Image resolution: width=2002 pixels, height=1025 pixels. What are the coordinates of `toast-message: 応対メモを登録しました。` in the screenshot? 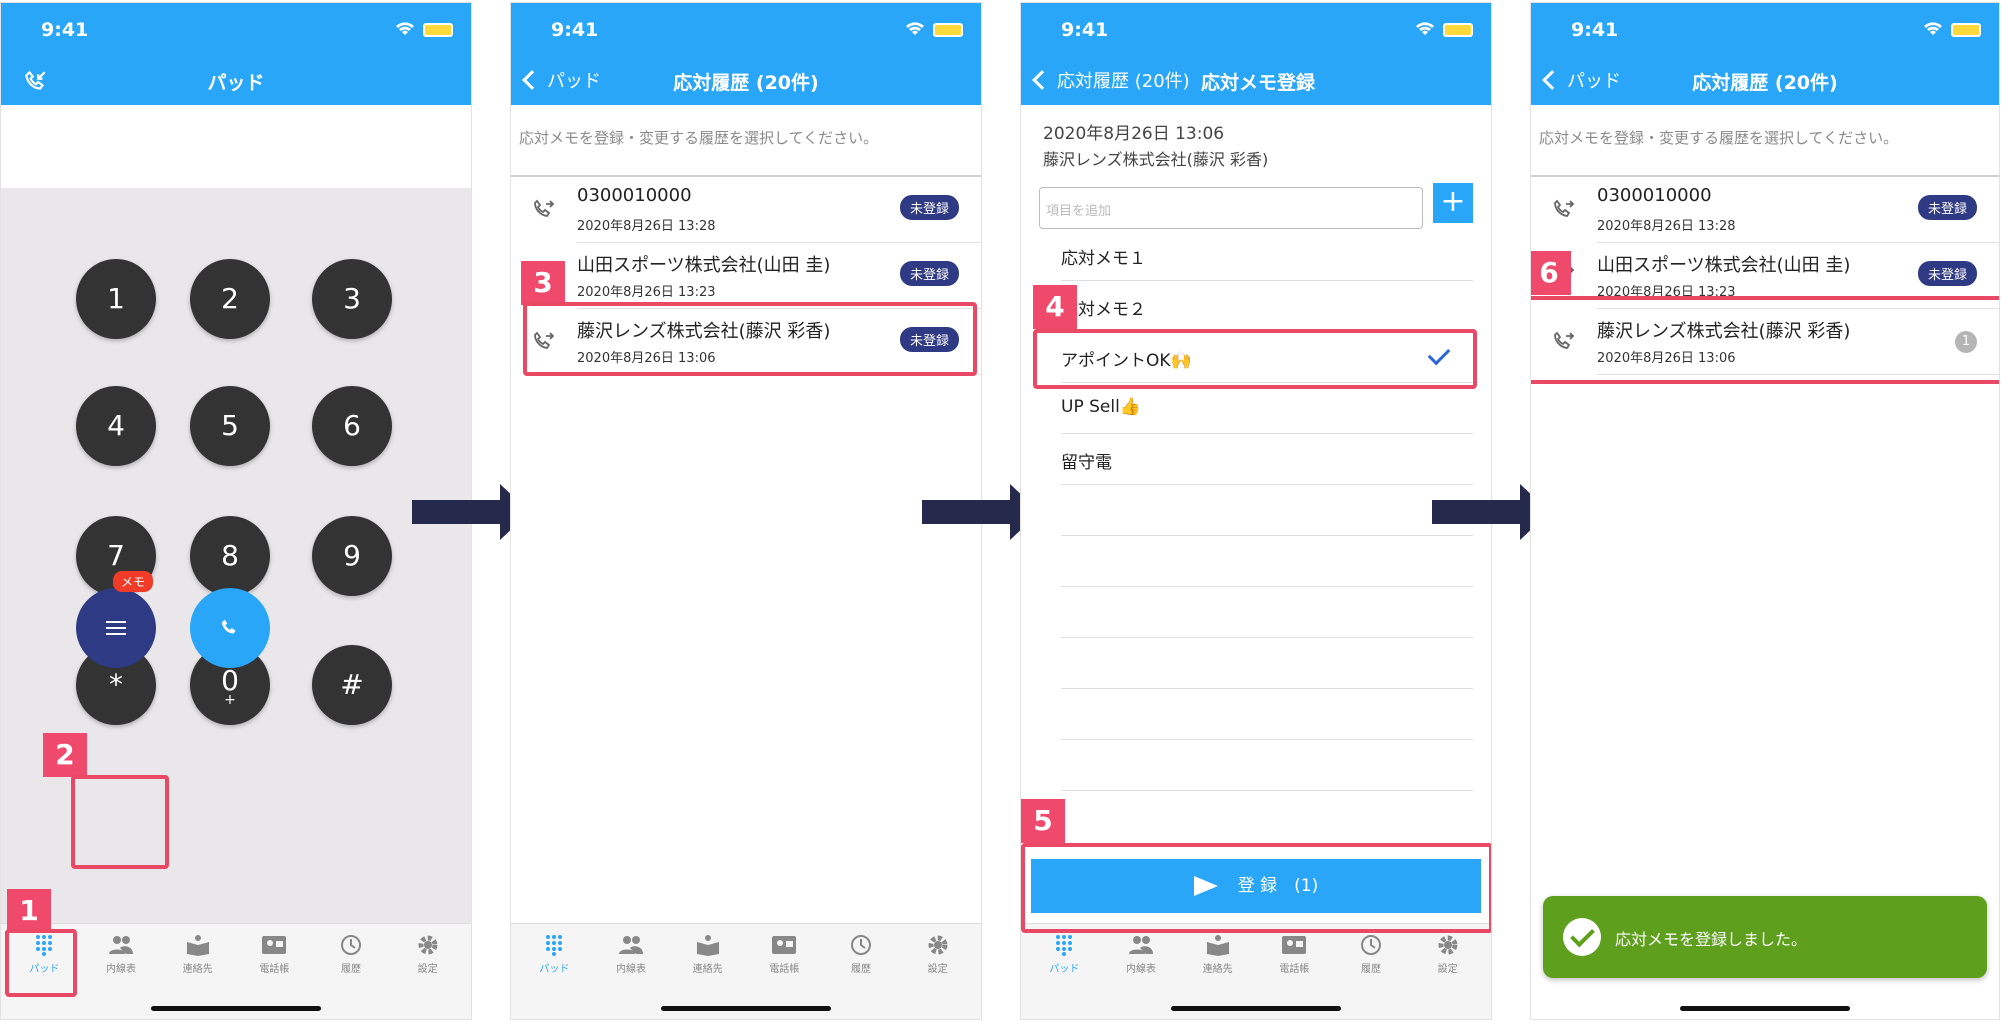 It's located at (1711, 939).